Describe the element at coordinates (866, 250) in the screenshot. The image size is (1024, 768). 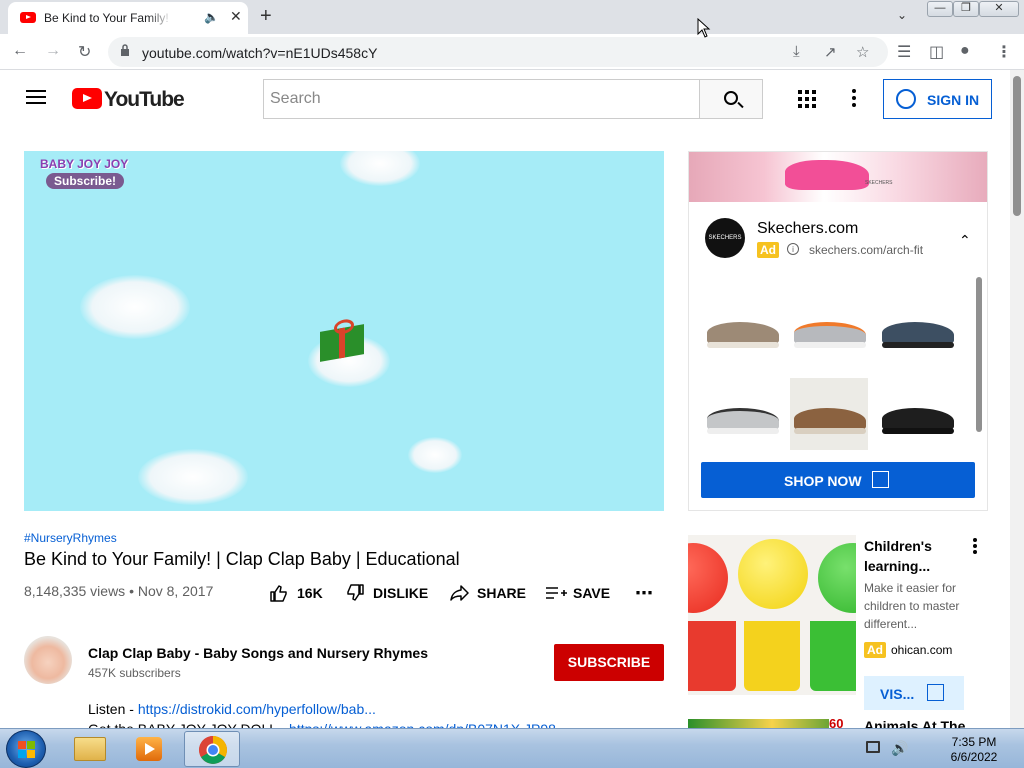
I see `ad-domain: skechers.com/arch-fit` at that location.